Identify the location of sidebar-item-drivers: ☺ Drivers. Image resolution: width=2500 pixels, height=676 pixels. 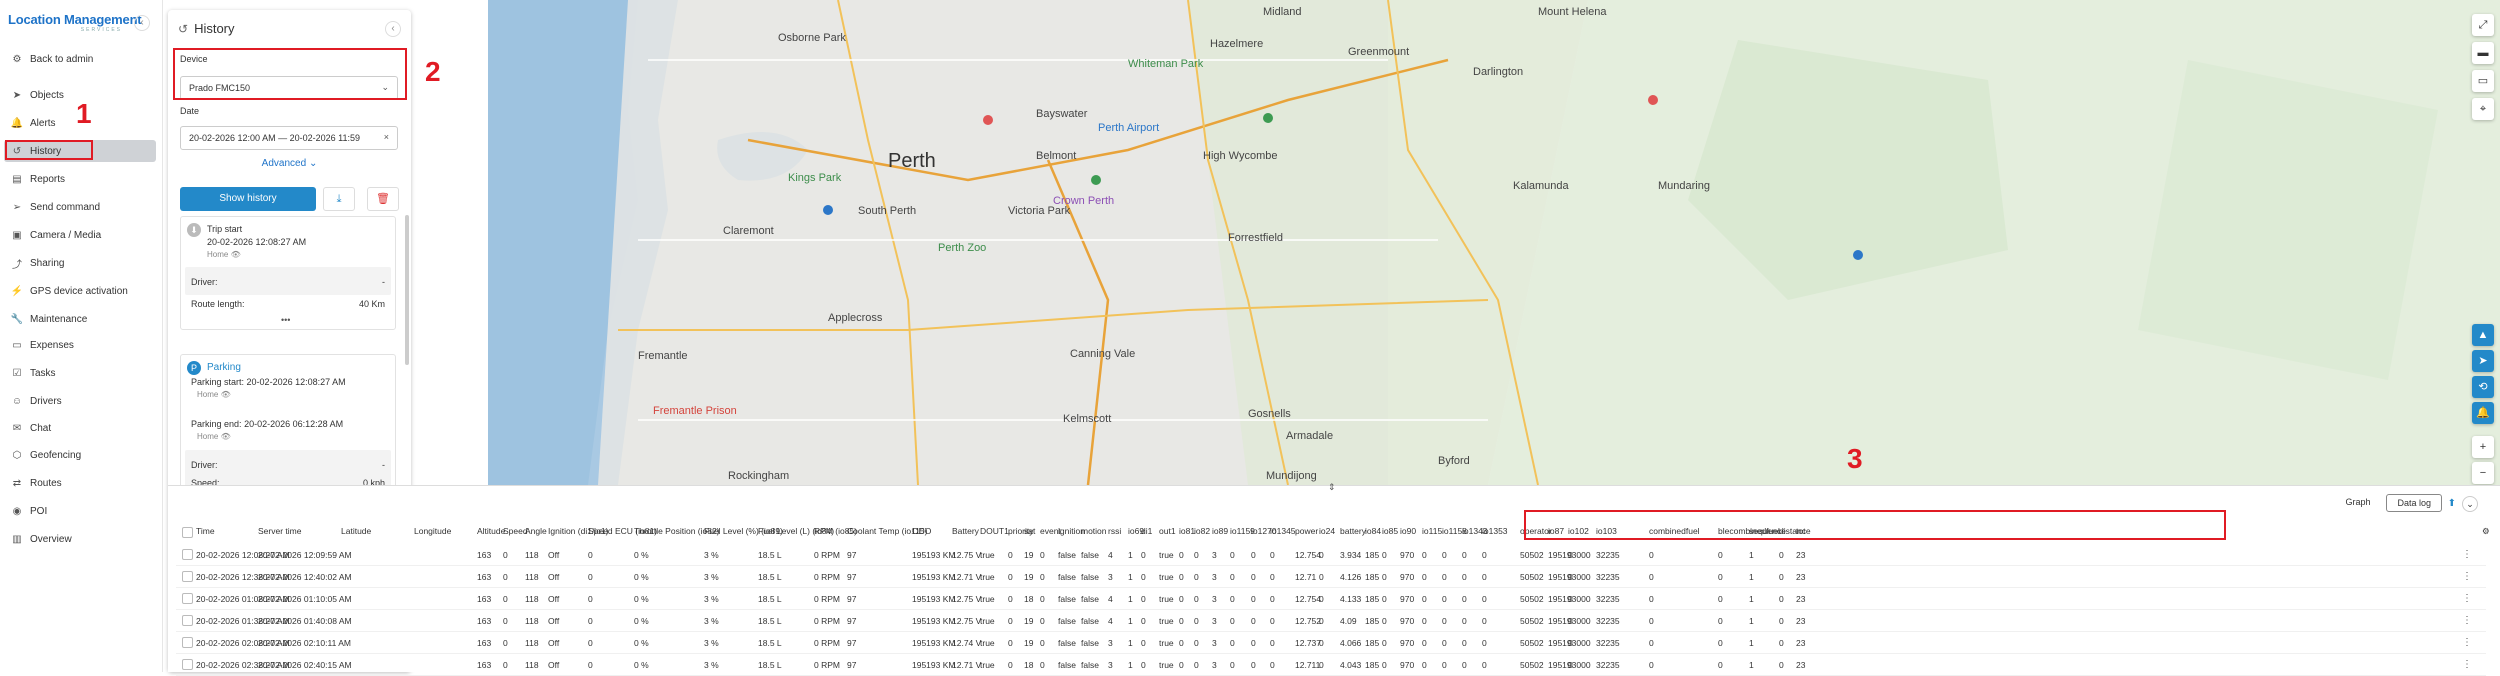
(80, 401).